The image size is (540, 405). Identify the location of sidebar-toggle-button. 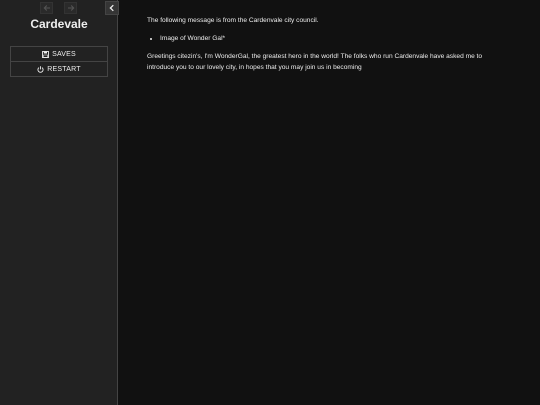
(112, 8).